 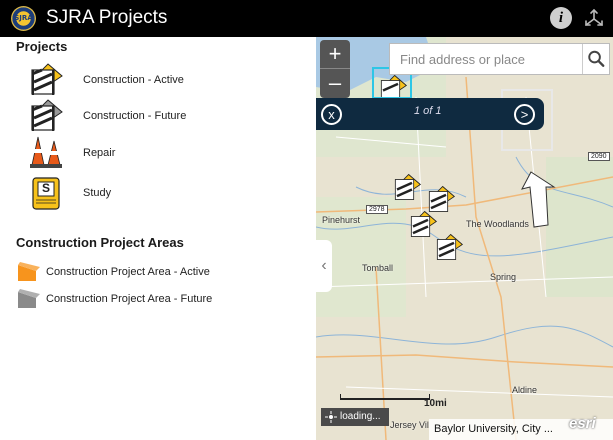 I want to click on search-input, so click(x=485, y=59).